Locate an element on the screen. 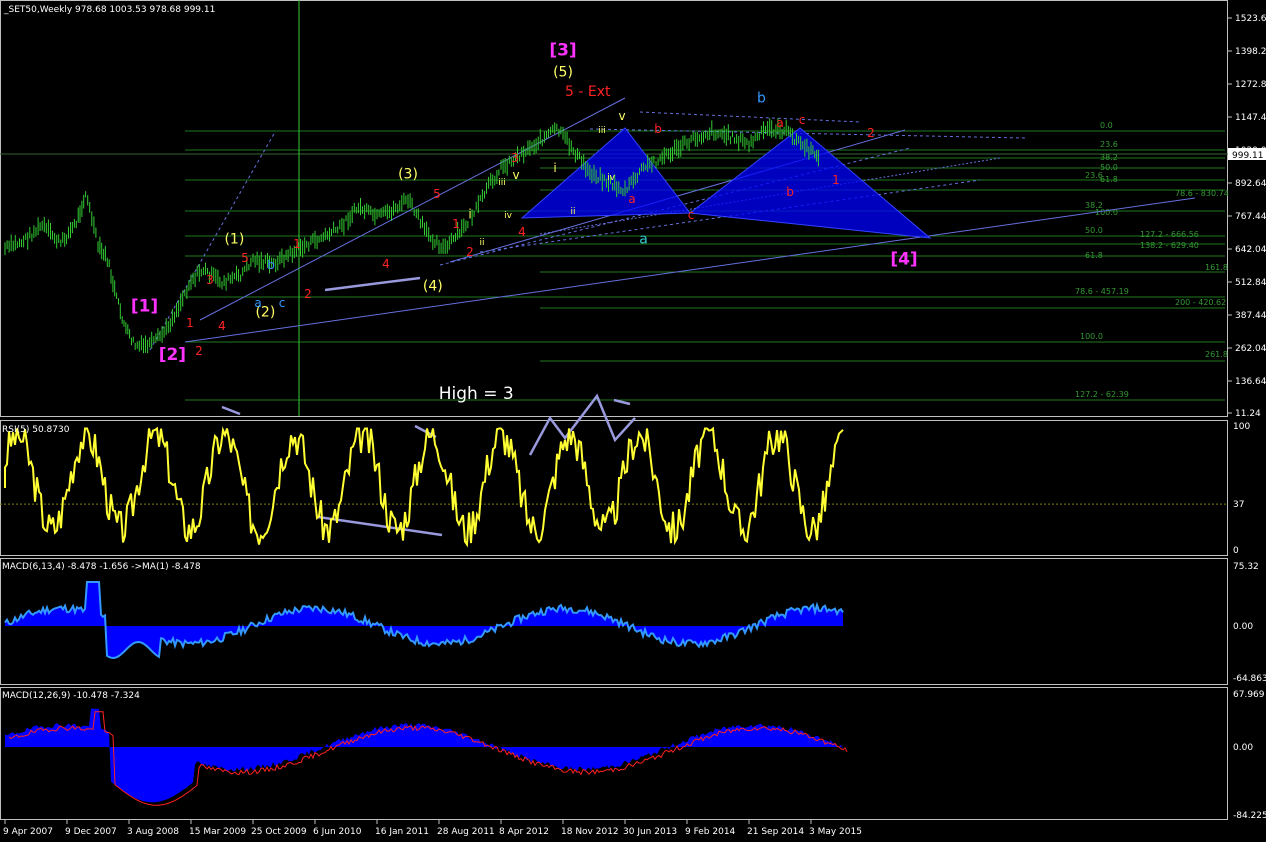 Image resolution: width=1266 pixels, height=842 pixels. wave-label: a is located at coordinates (643, 240).